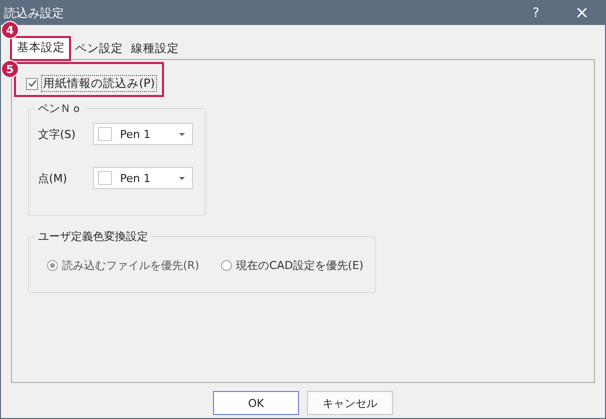 The height and width of the screenshot is (419, 606). What do you see at coordinates (93, 236) in the screenshot?
I see `group-title: ユーザ定義色変換設定` at bounding box center [93, 236].